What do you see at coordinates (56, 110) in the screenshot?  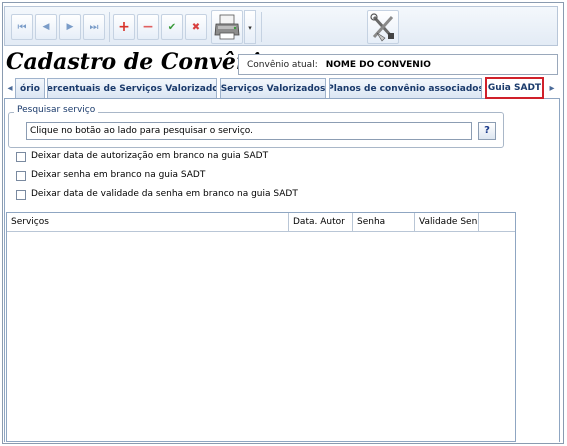 I see `search-service-legend: Pesquisar serviço` at bounding box center [56, 110].